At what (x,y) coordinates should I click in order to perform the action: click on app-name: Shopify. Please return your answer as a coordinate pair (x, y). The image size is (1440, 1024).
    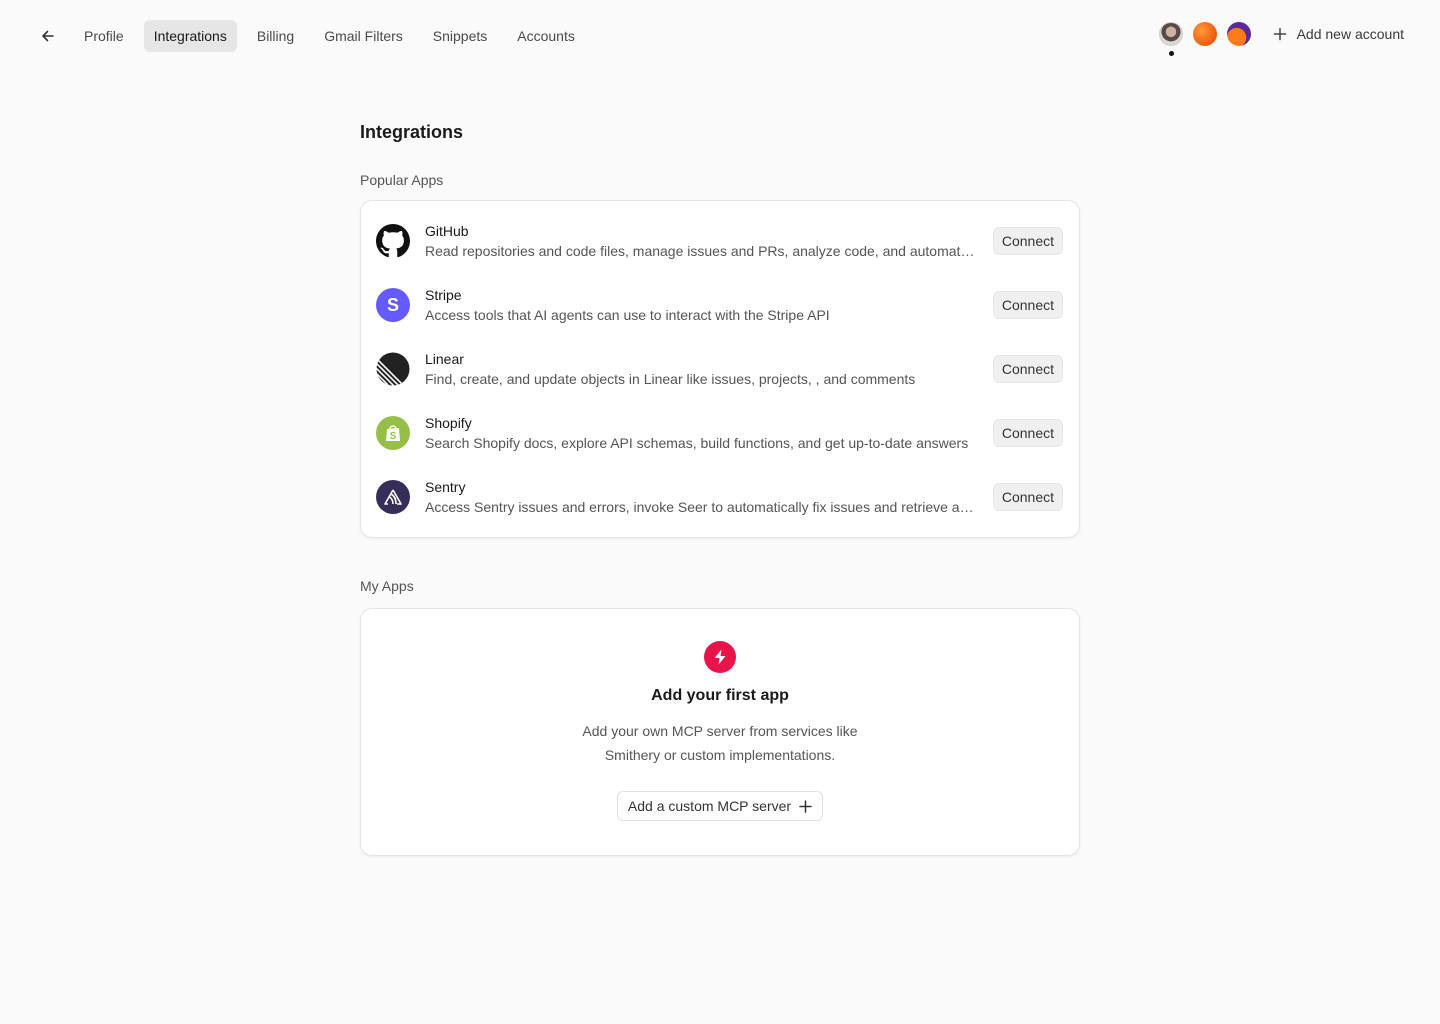
    Looking at the image, I should click on (448, 423).